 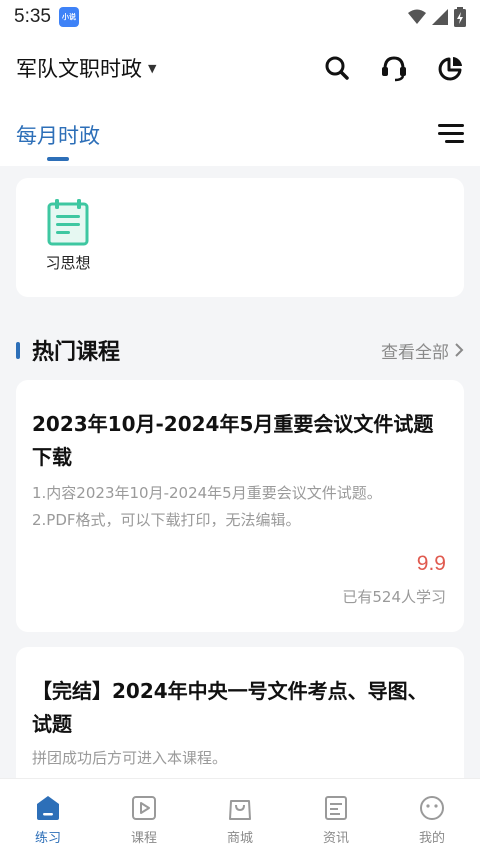 I want to click on search-icon, so click(x=337, y=68).